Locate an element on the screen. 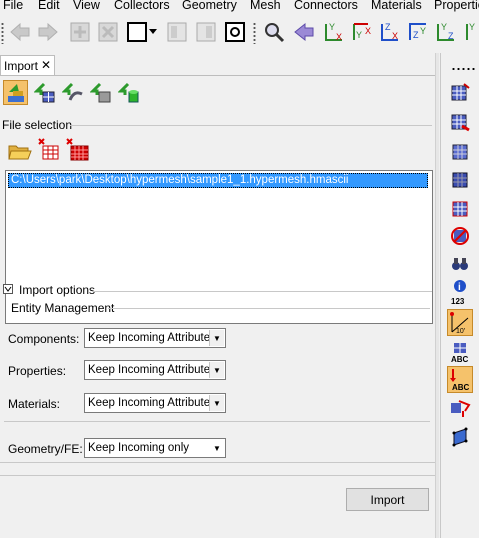 This screenshot has width=479, height=538. zoom-icon is located at coordinates (274, 32).